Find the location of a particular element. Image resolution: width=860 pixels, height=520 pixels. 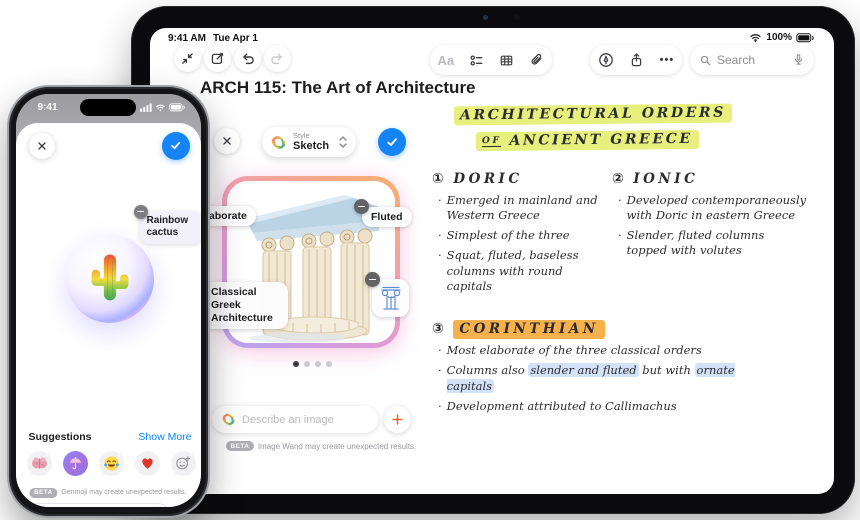

search-field: Search is located at coordinates (752, 60).